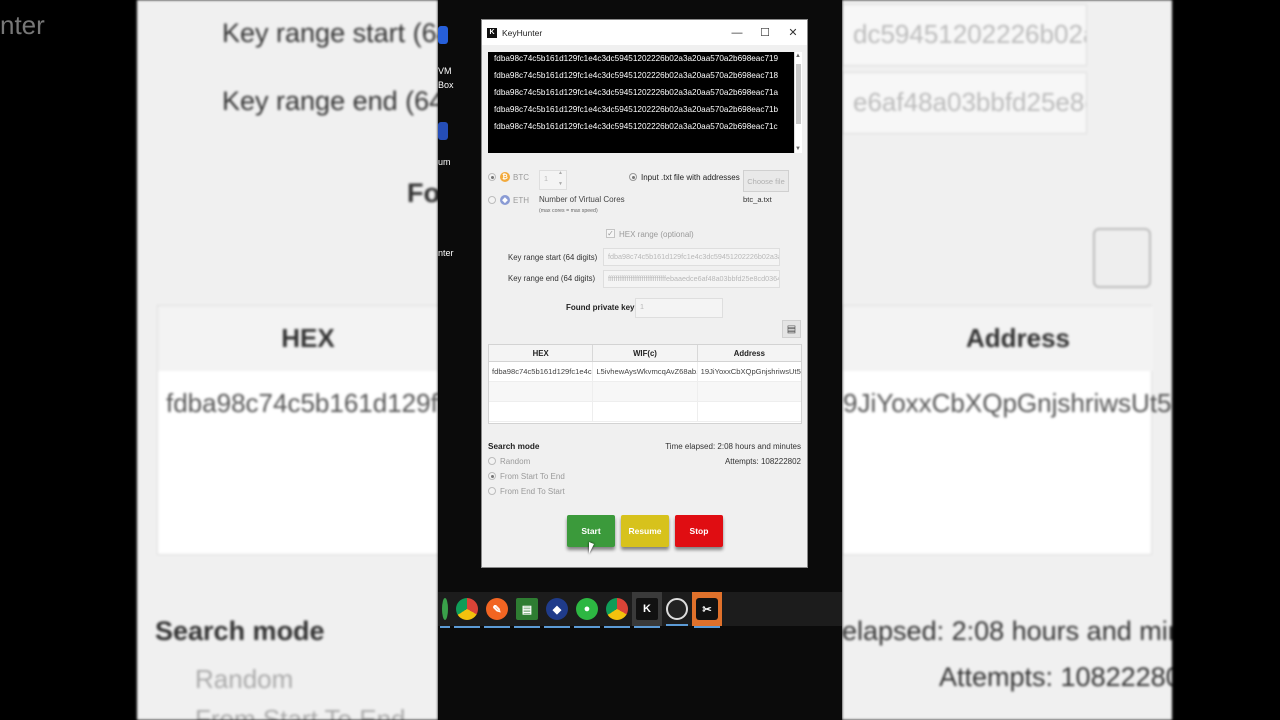 The image size is (1280, 720). What do you see at coordinates (244, 679) in the screenshot?
I see `bg-random: Random` at bounding box center [244, 679].